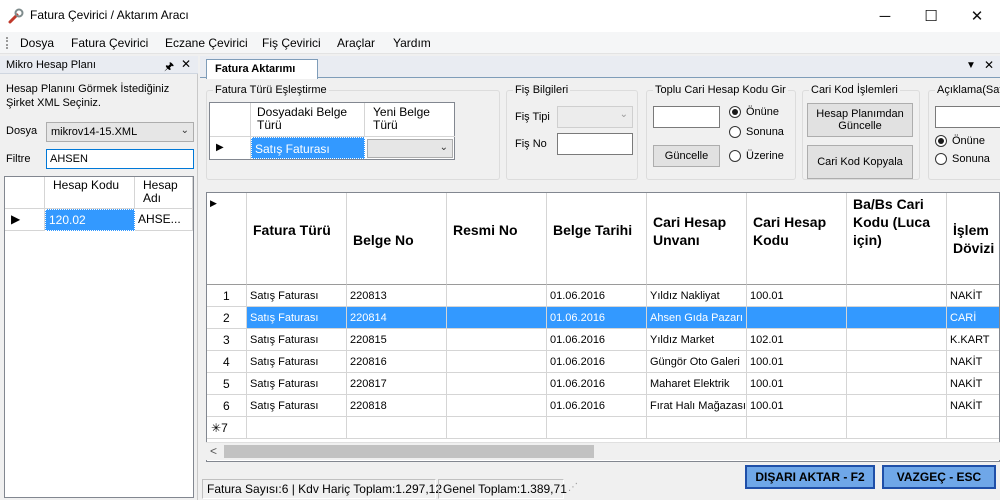  Describe the element at coordinates (120, 132) in the screenshot. I see `dosya-select: mikrov14-15.XML ⌄` at that location.